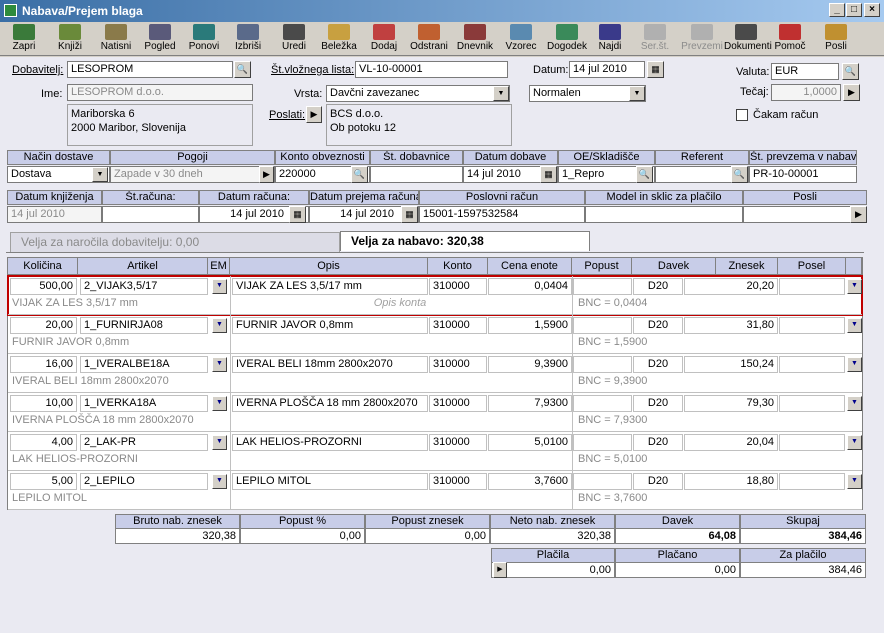 The width and height of the screenshot is (884, 633). Describe the element at coordinates (384, 39) in the screenshot. I see `dodaj-button: Dodaj` at that location.